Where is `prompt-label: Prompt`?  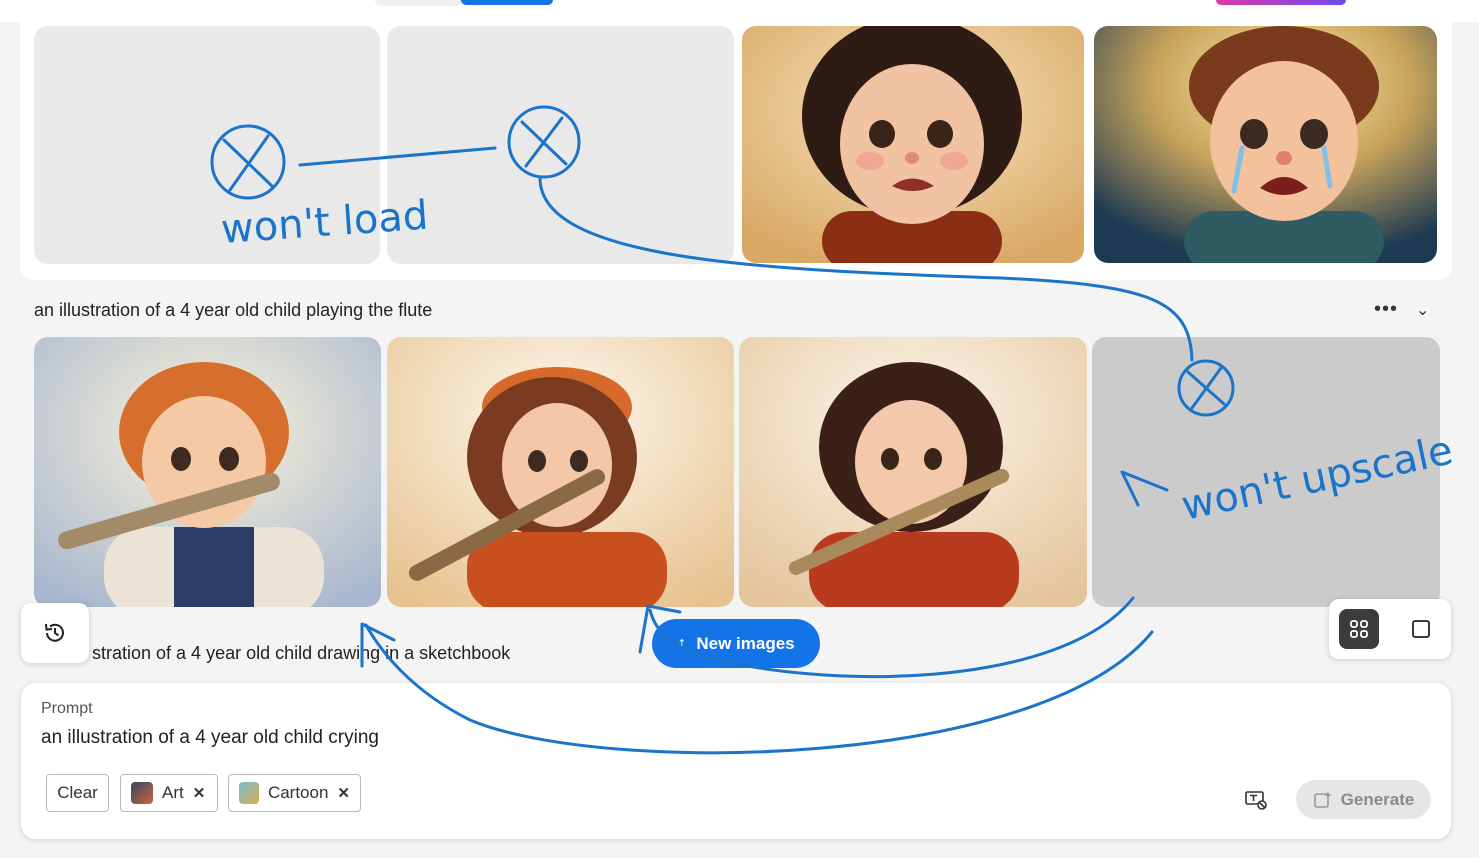
prompt-label: Prompt is located at coordinates (67, 708).